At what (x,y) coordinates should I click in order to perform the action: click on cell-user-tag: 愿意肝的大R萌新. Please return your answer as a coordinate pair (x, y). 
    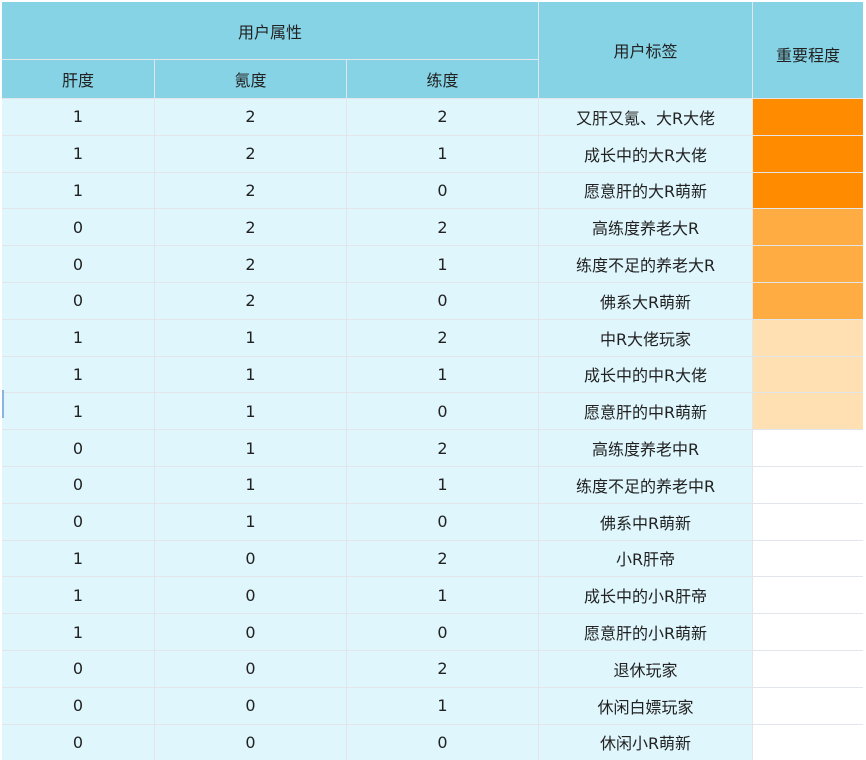
    Looking at the image, I should click on (645, 190).